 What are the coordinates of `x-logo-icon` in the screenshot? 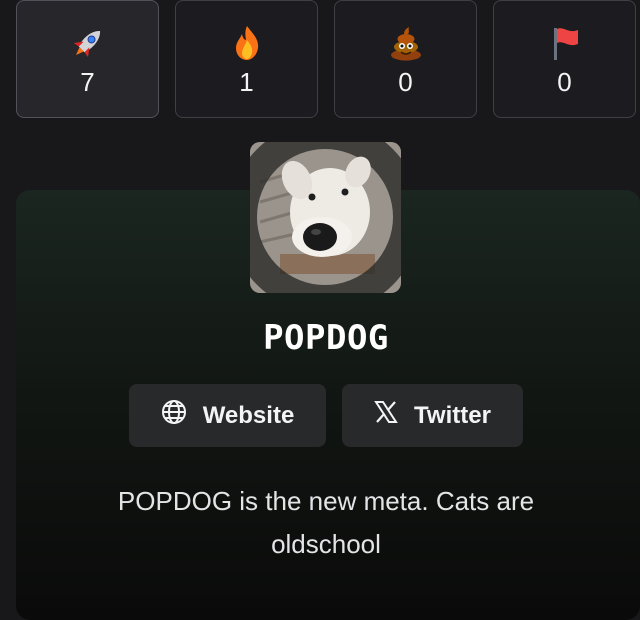 It's located at (386, 415).